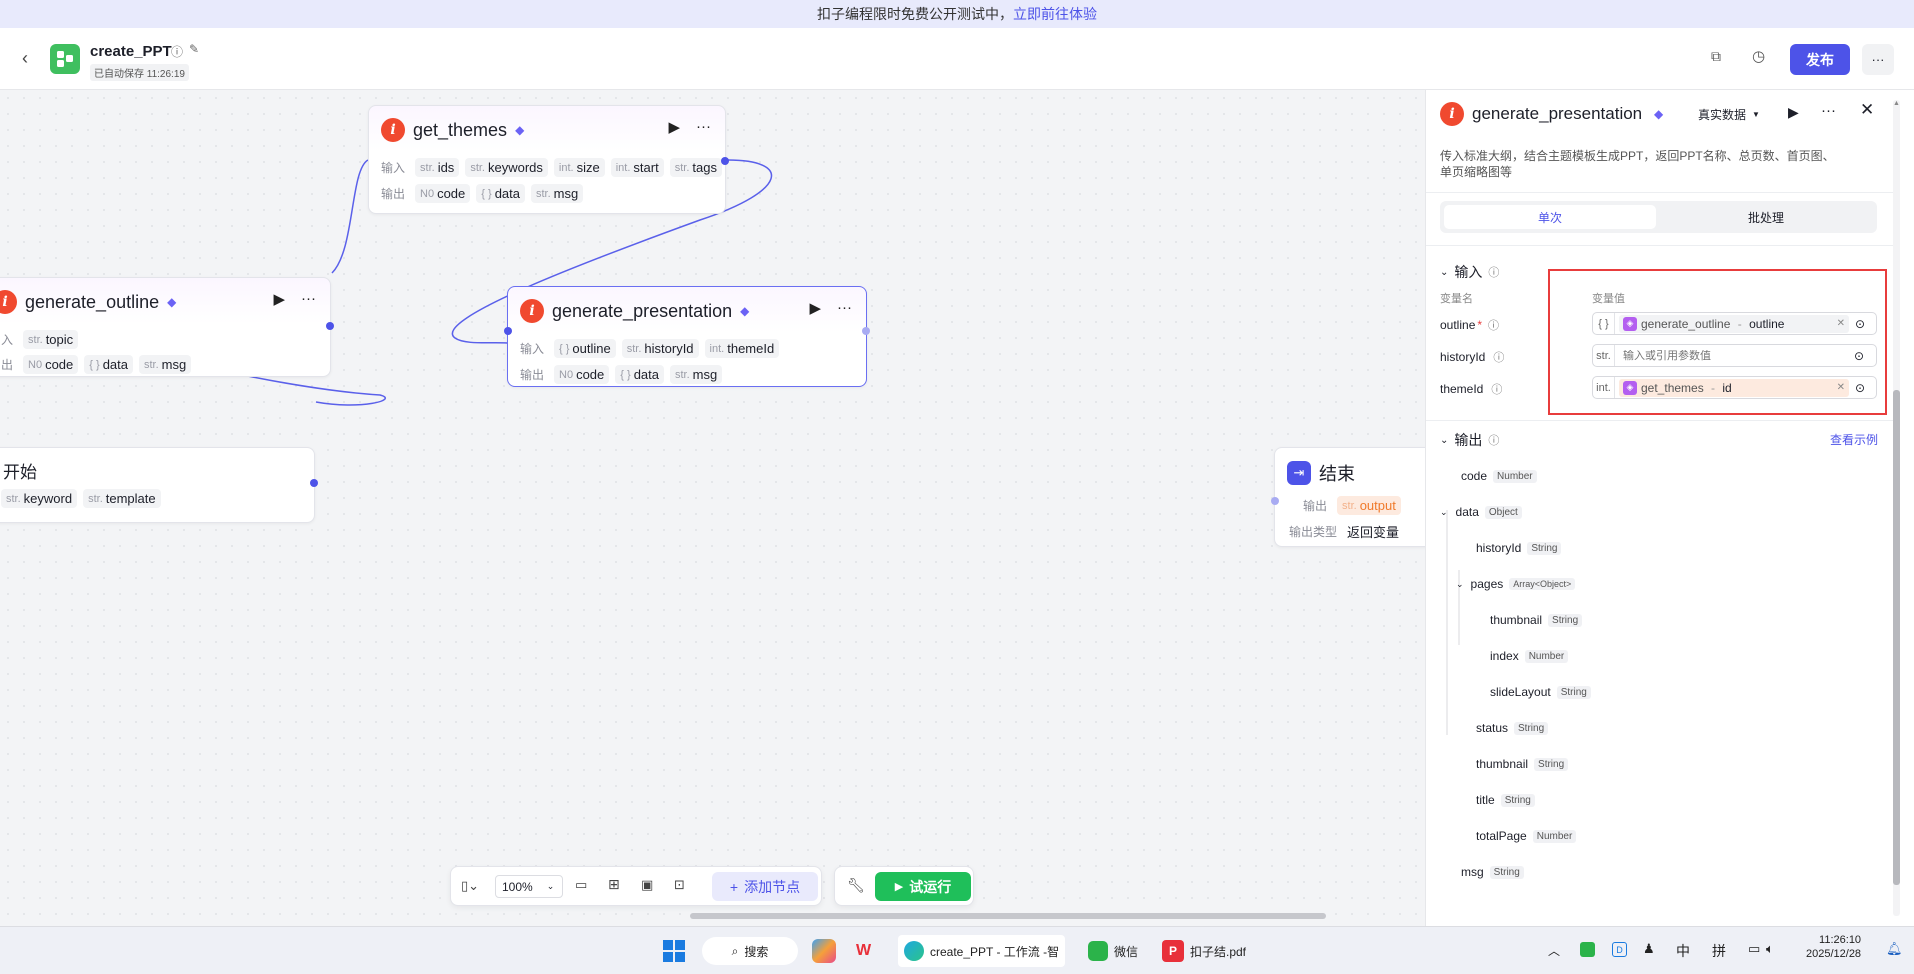 Image resolution: width=1914 pixels, height=974 pixels. What do you see at coordinates (647, 885) in the screenshot?
I see `image-icon: ▣` at bounding box center [647, 885].